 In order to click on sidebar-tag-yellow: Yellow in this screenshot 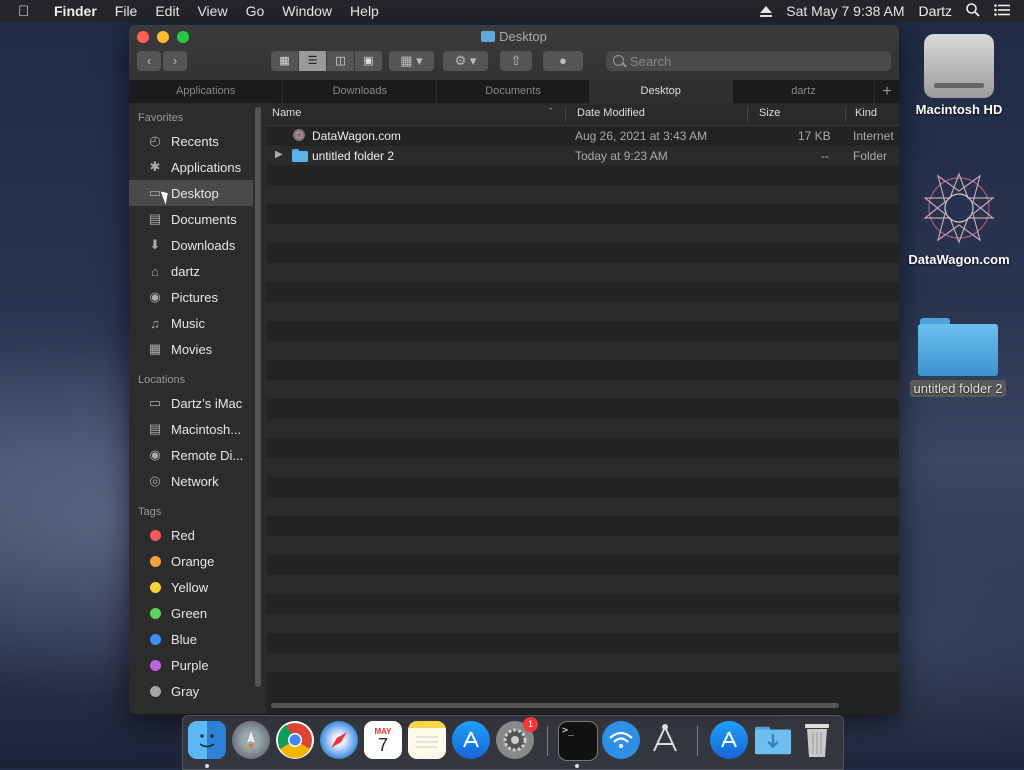, I will do `click(191, 587)`.